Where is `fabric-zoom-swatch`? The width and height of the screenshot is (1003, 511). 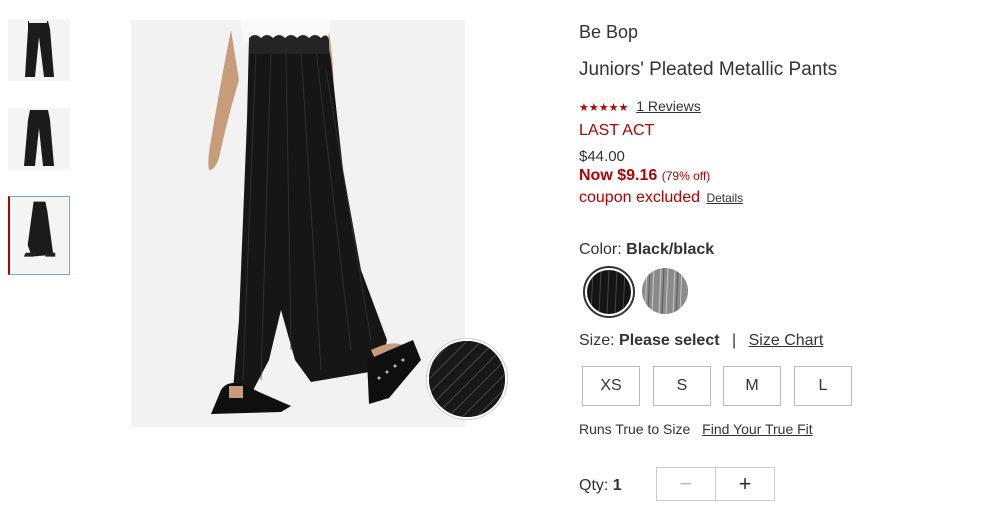
fabric-zoom-swatch is located at coordinates (467, 379).